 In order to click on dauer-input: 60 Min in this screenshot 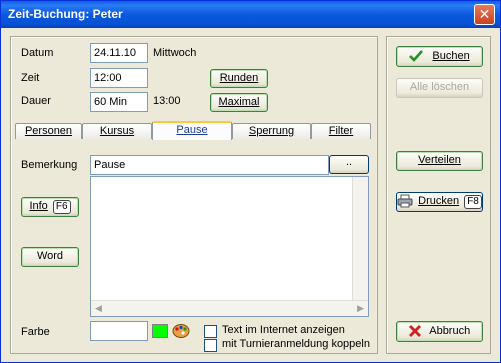, I will do `click(119, 102)`.